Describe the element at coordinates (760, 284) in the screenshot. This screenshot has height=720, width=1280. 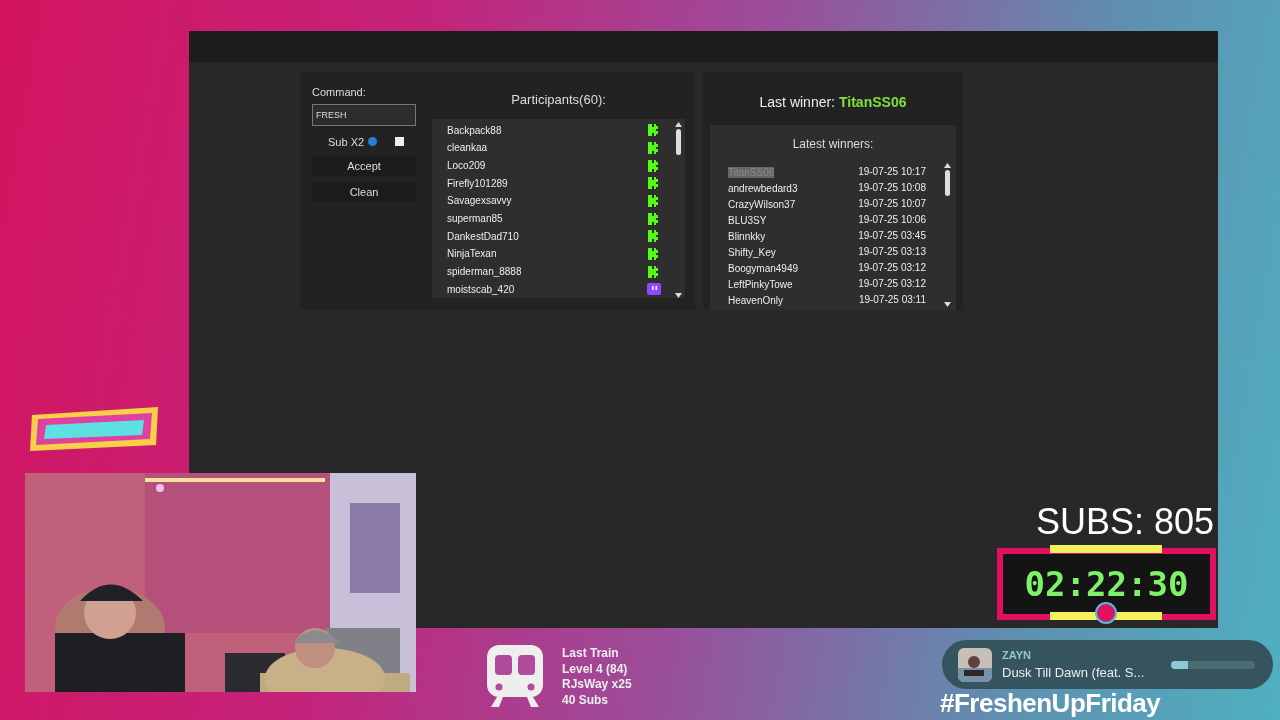
I see `winner-name: LeftPinkyTowe` at that location.